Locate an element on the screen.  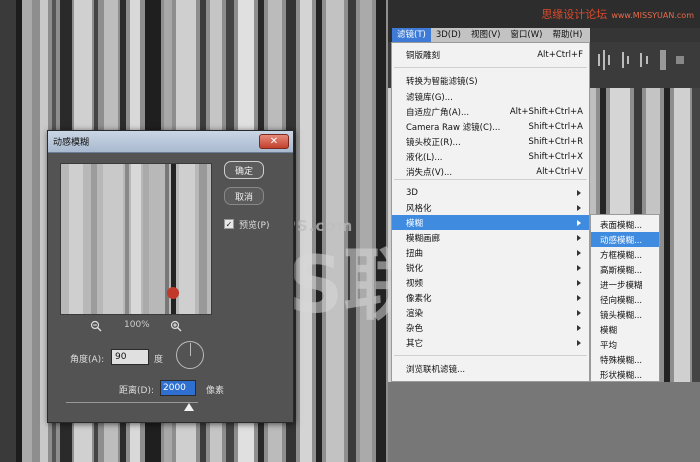
filter-menu-item-label: 杂色 is located at coordinates (415, 328).